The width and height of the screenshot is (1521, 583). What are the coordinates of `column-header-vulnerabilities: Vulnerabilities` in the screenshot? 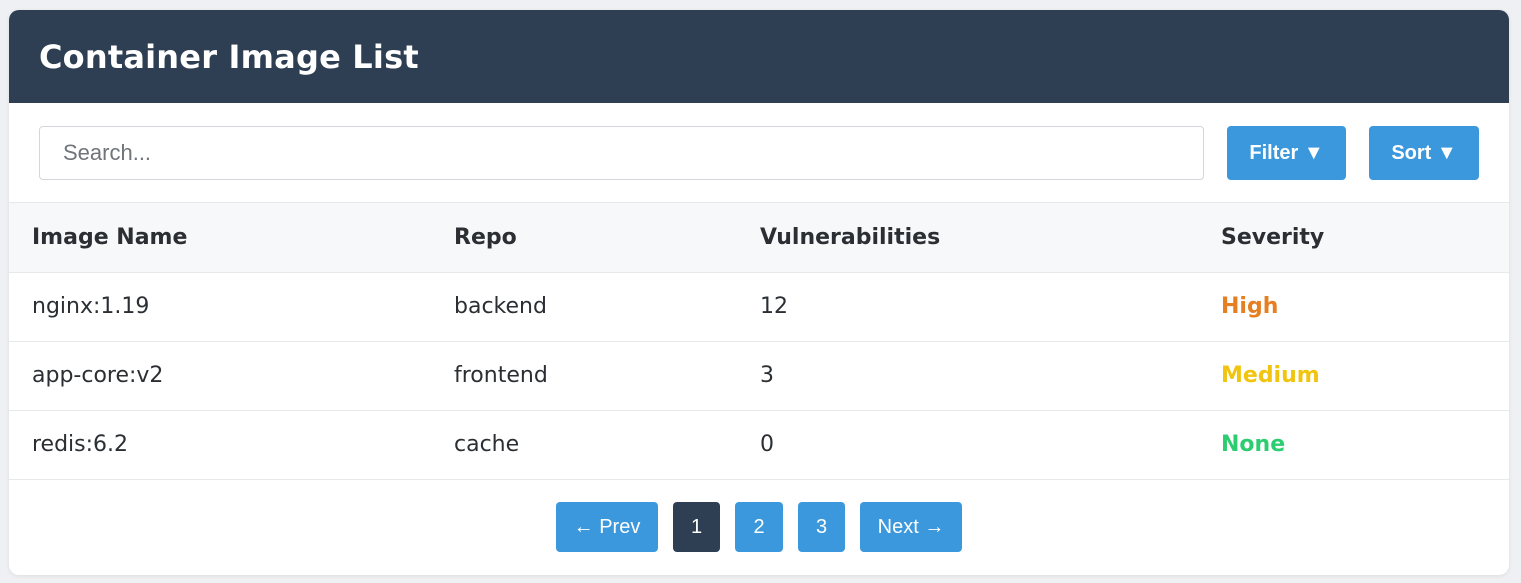 It's located at (967, 238).